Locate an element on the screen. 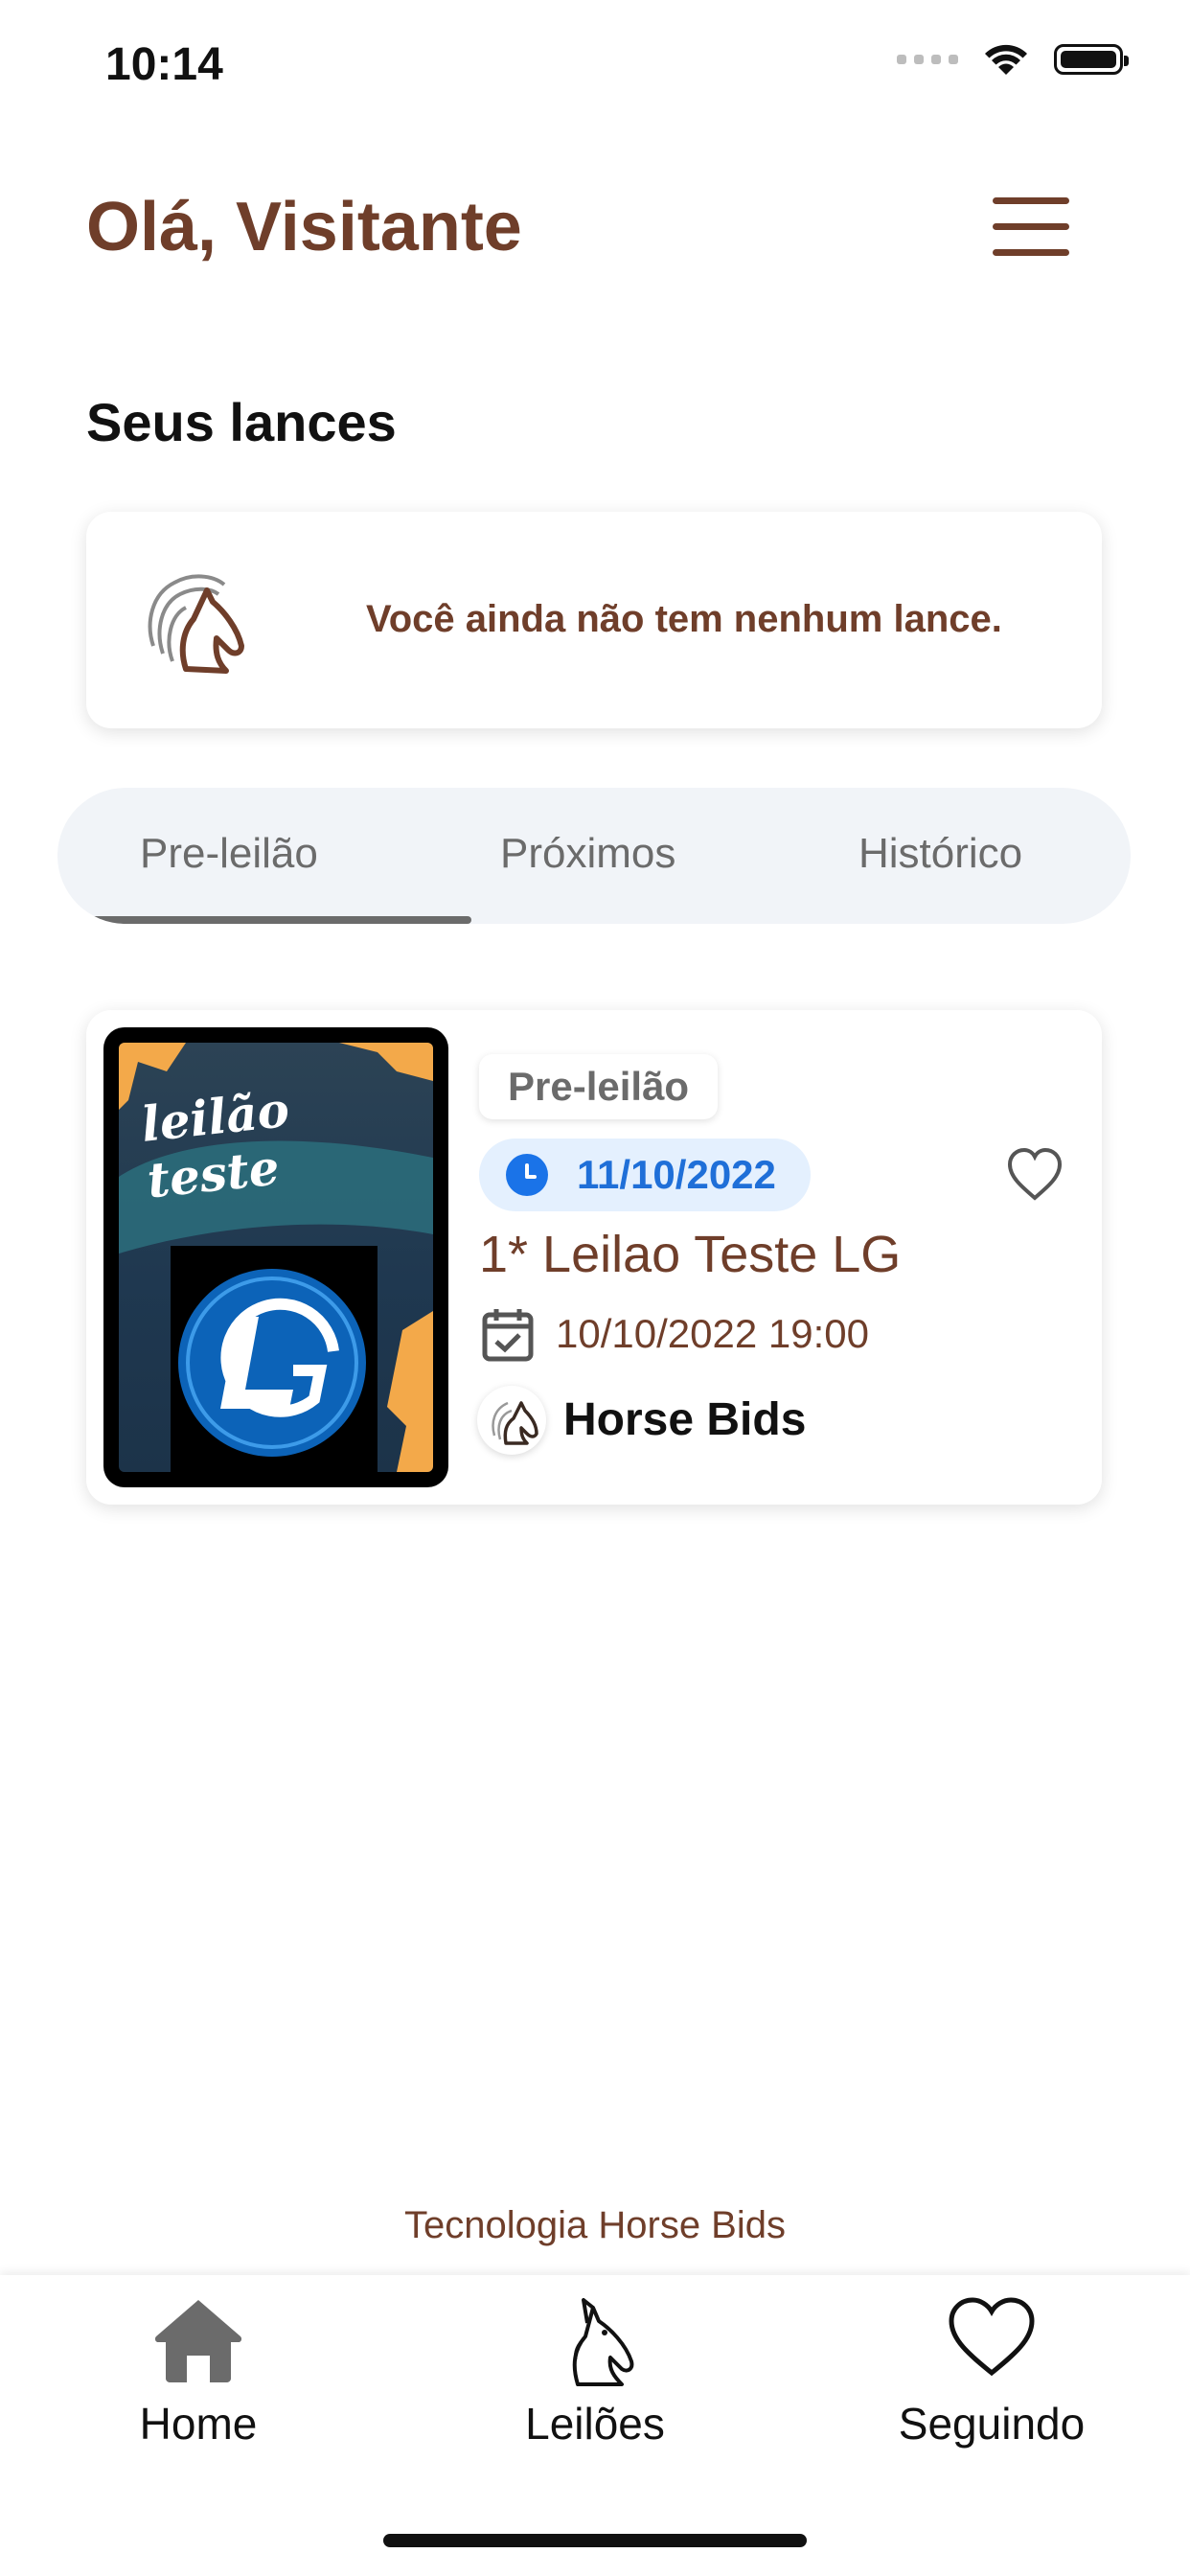 This screenshot has width=1190, height=2576. greeting-title: Olá, Visitante is located at coordinates (304, 227).